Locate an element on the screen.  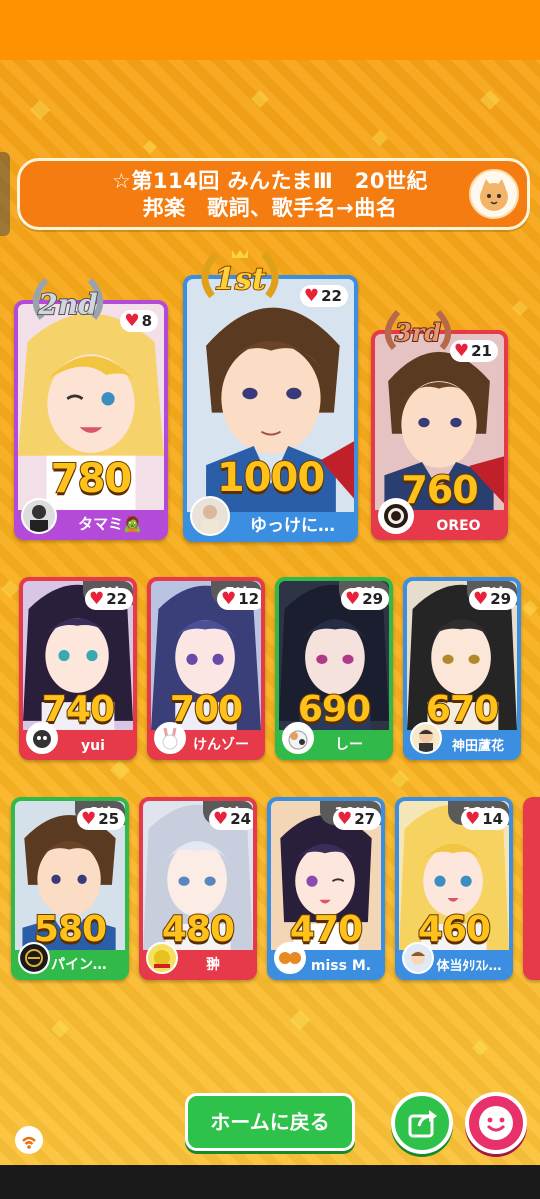
quiz-title: ☆第114回 みんたまⅢ 20世紀 邦楽 歌詞、歌手名→曲名 is located at coordinates (270, 195).